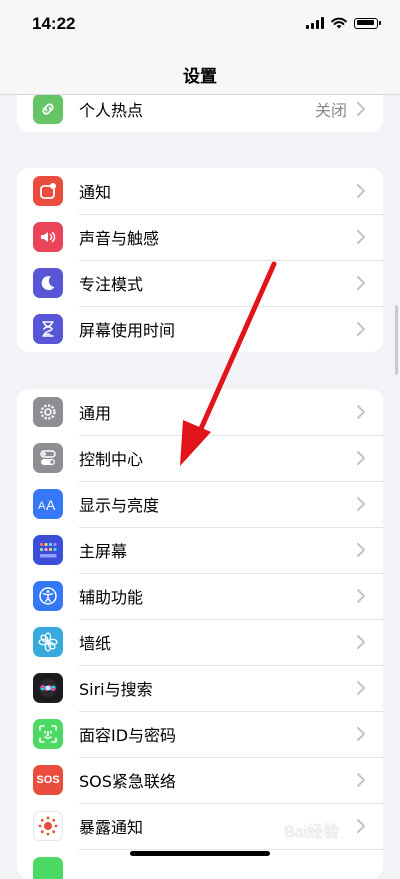 The width and height of the screenshot is (400, 879). What do you see at coordinates (200, 853) in the screenshot?
I see `home-indicator` at bounding box center [200, 853].